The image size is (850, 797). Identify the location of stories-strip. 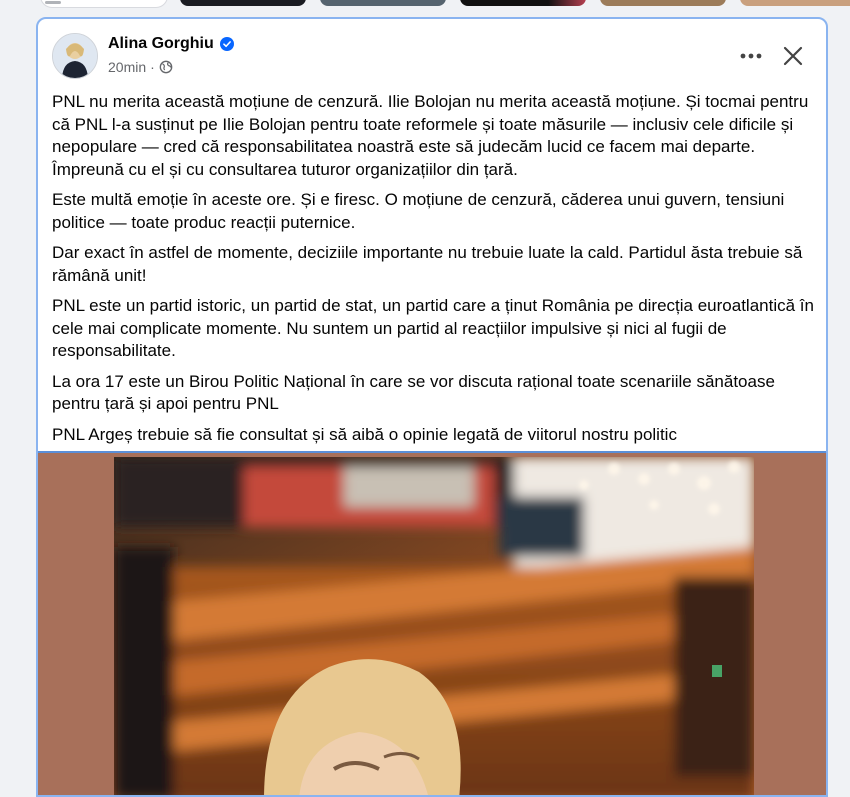
(425, 6).